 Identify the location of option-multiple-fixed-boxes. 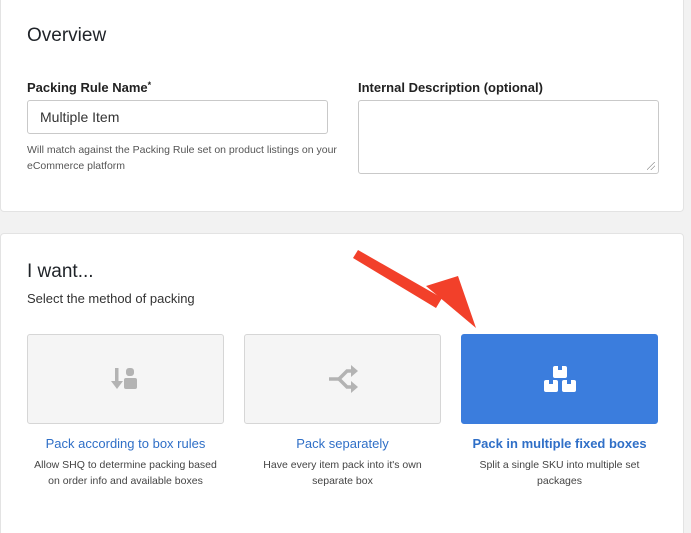
(559, 379).